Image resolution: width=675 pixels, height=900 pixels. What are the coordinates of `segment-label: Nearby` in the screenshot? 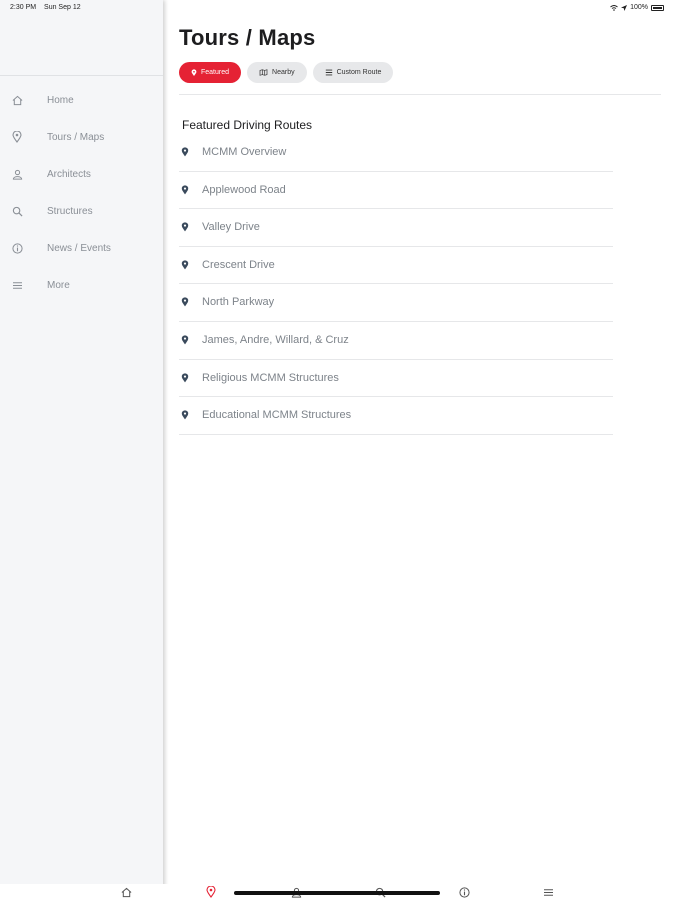 It's located at (283, 72).